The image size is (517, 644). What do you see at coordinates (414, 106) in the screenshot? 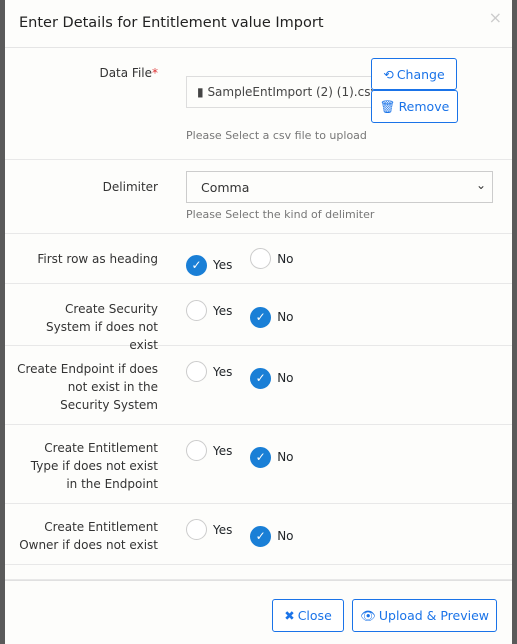
I see `remove-button: 🗑 Remove` at bounding box center [414, 106].